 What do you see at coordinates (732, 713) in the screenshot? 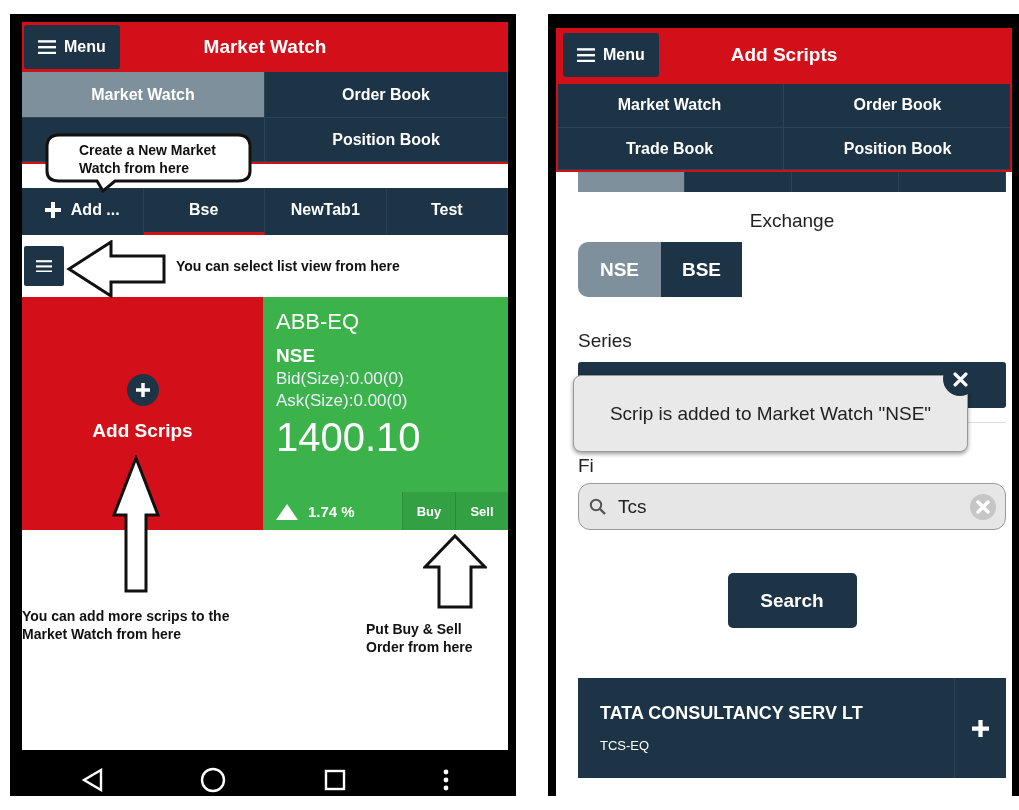
I see `company-name: TATA CONSULTANCY SERV LT` at bounding box center [732, 713].